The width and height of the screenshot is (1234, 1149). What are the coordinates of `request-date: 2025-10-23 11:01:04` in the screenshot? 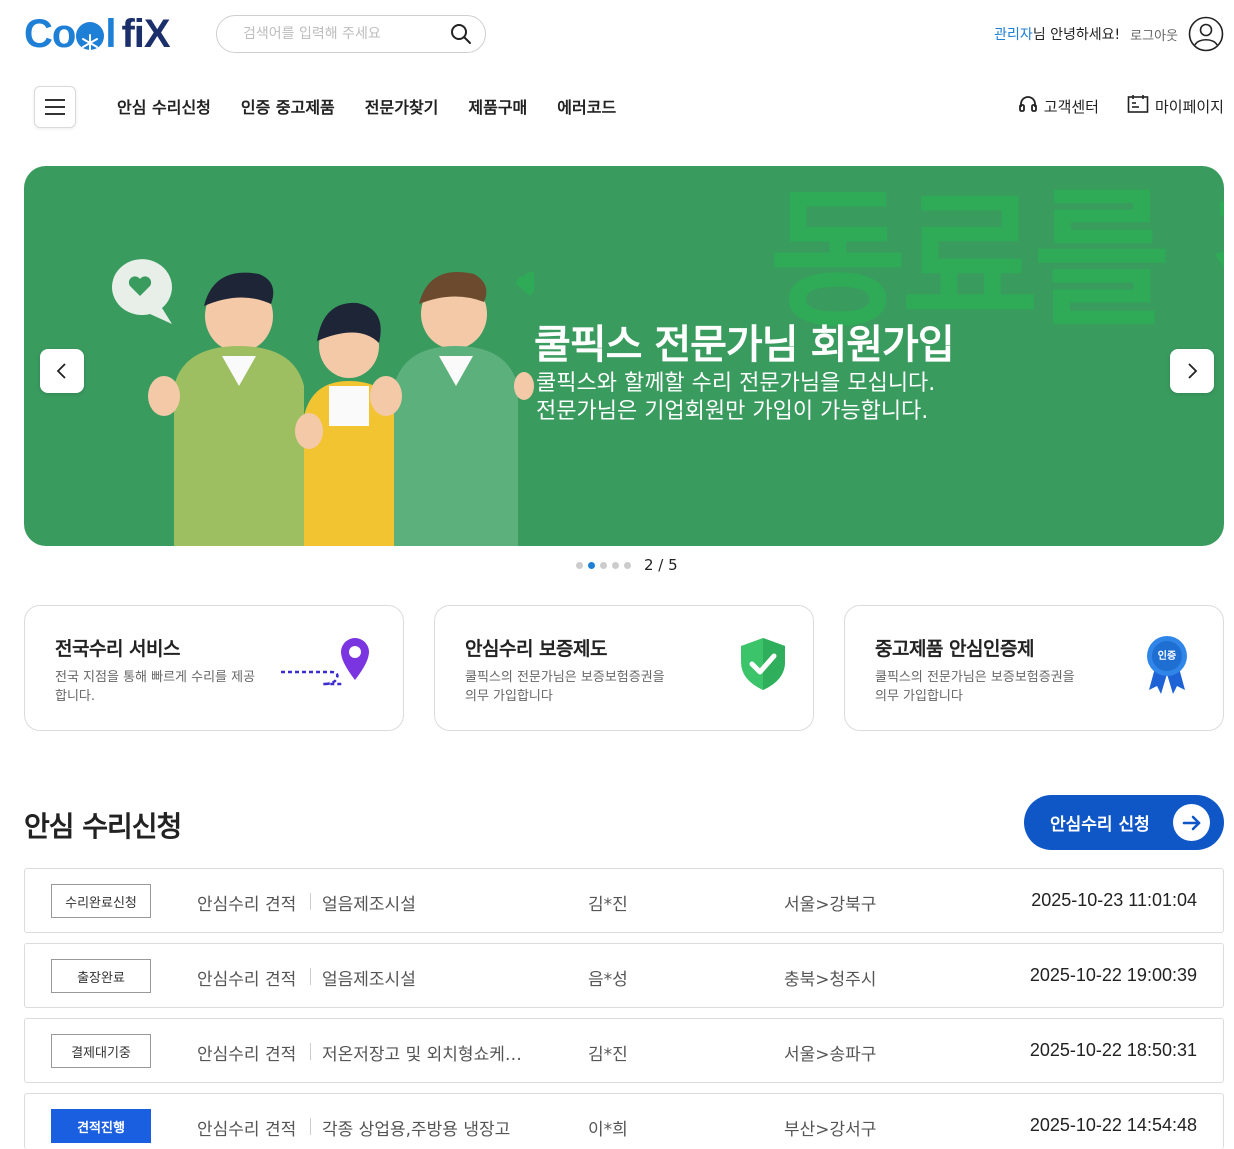 It's located at (1114, 900).